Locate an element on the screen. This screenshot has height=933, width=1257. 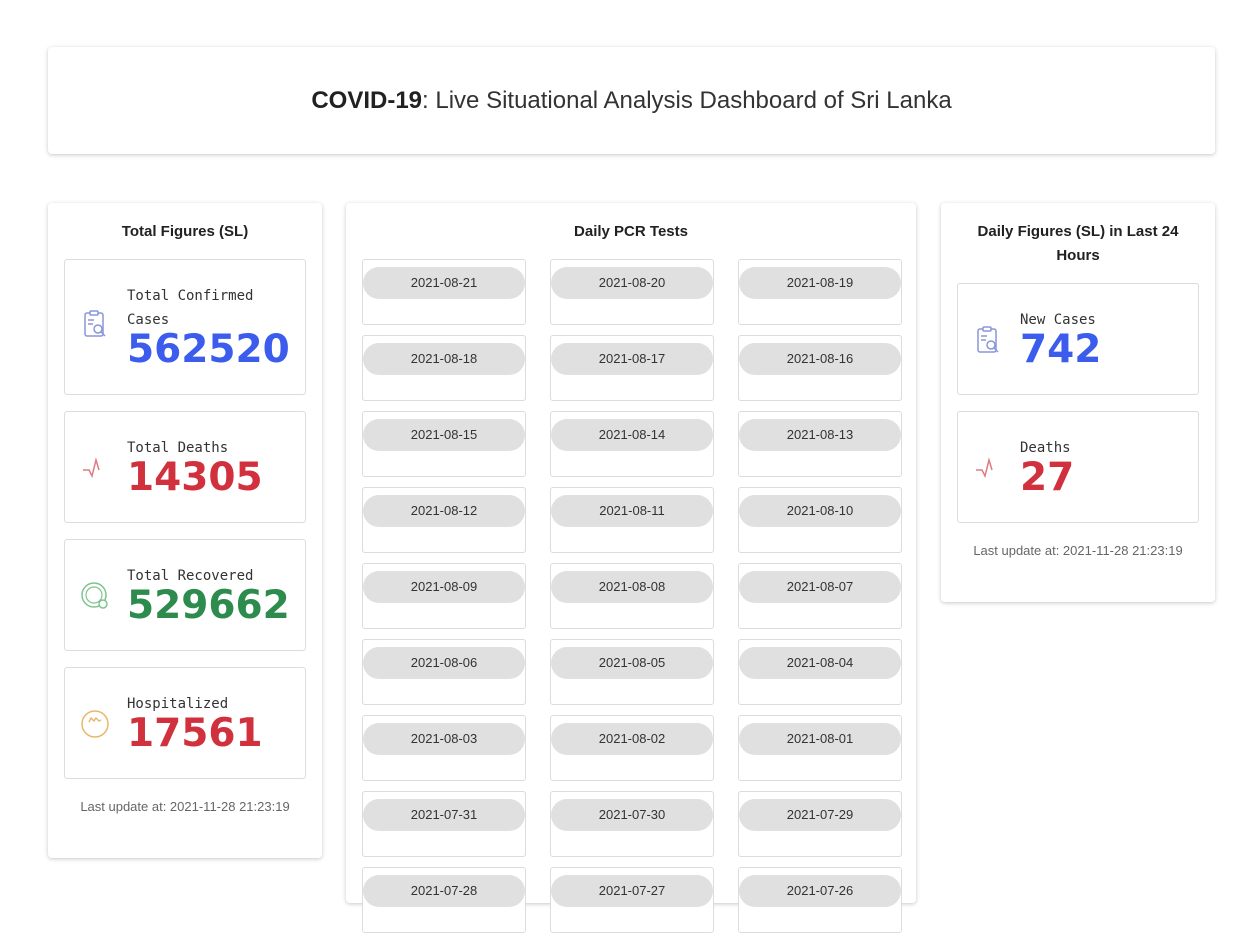
pcr-test-box: 2021-08-19 is located at coordinates (820, 292).